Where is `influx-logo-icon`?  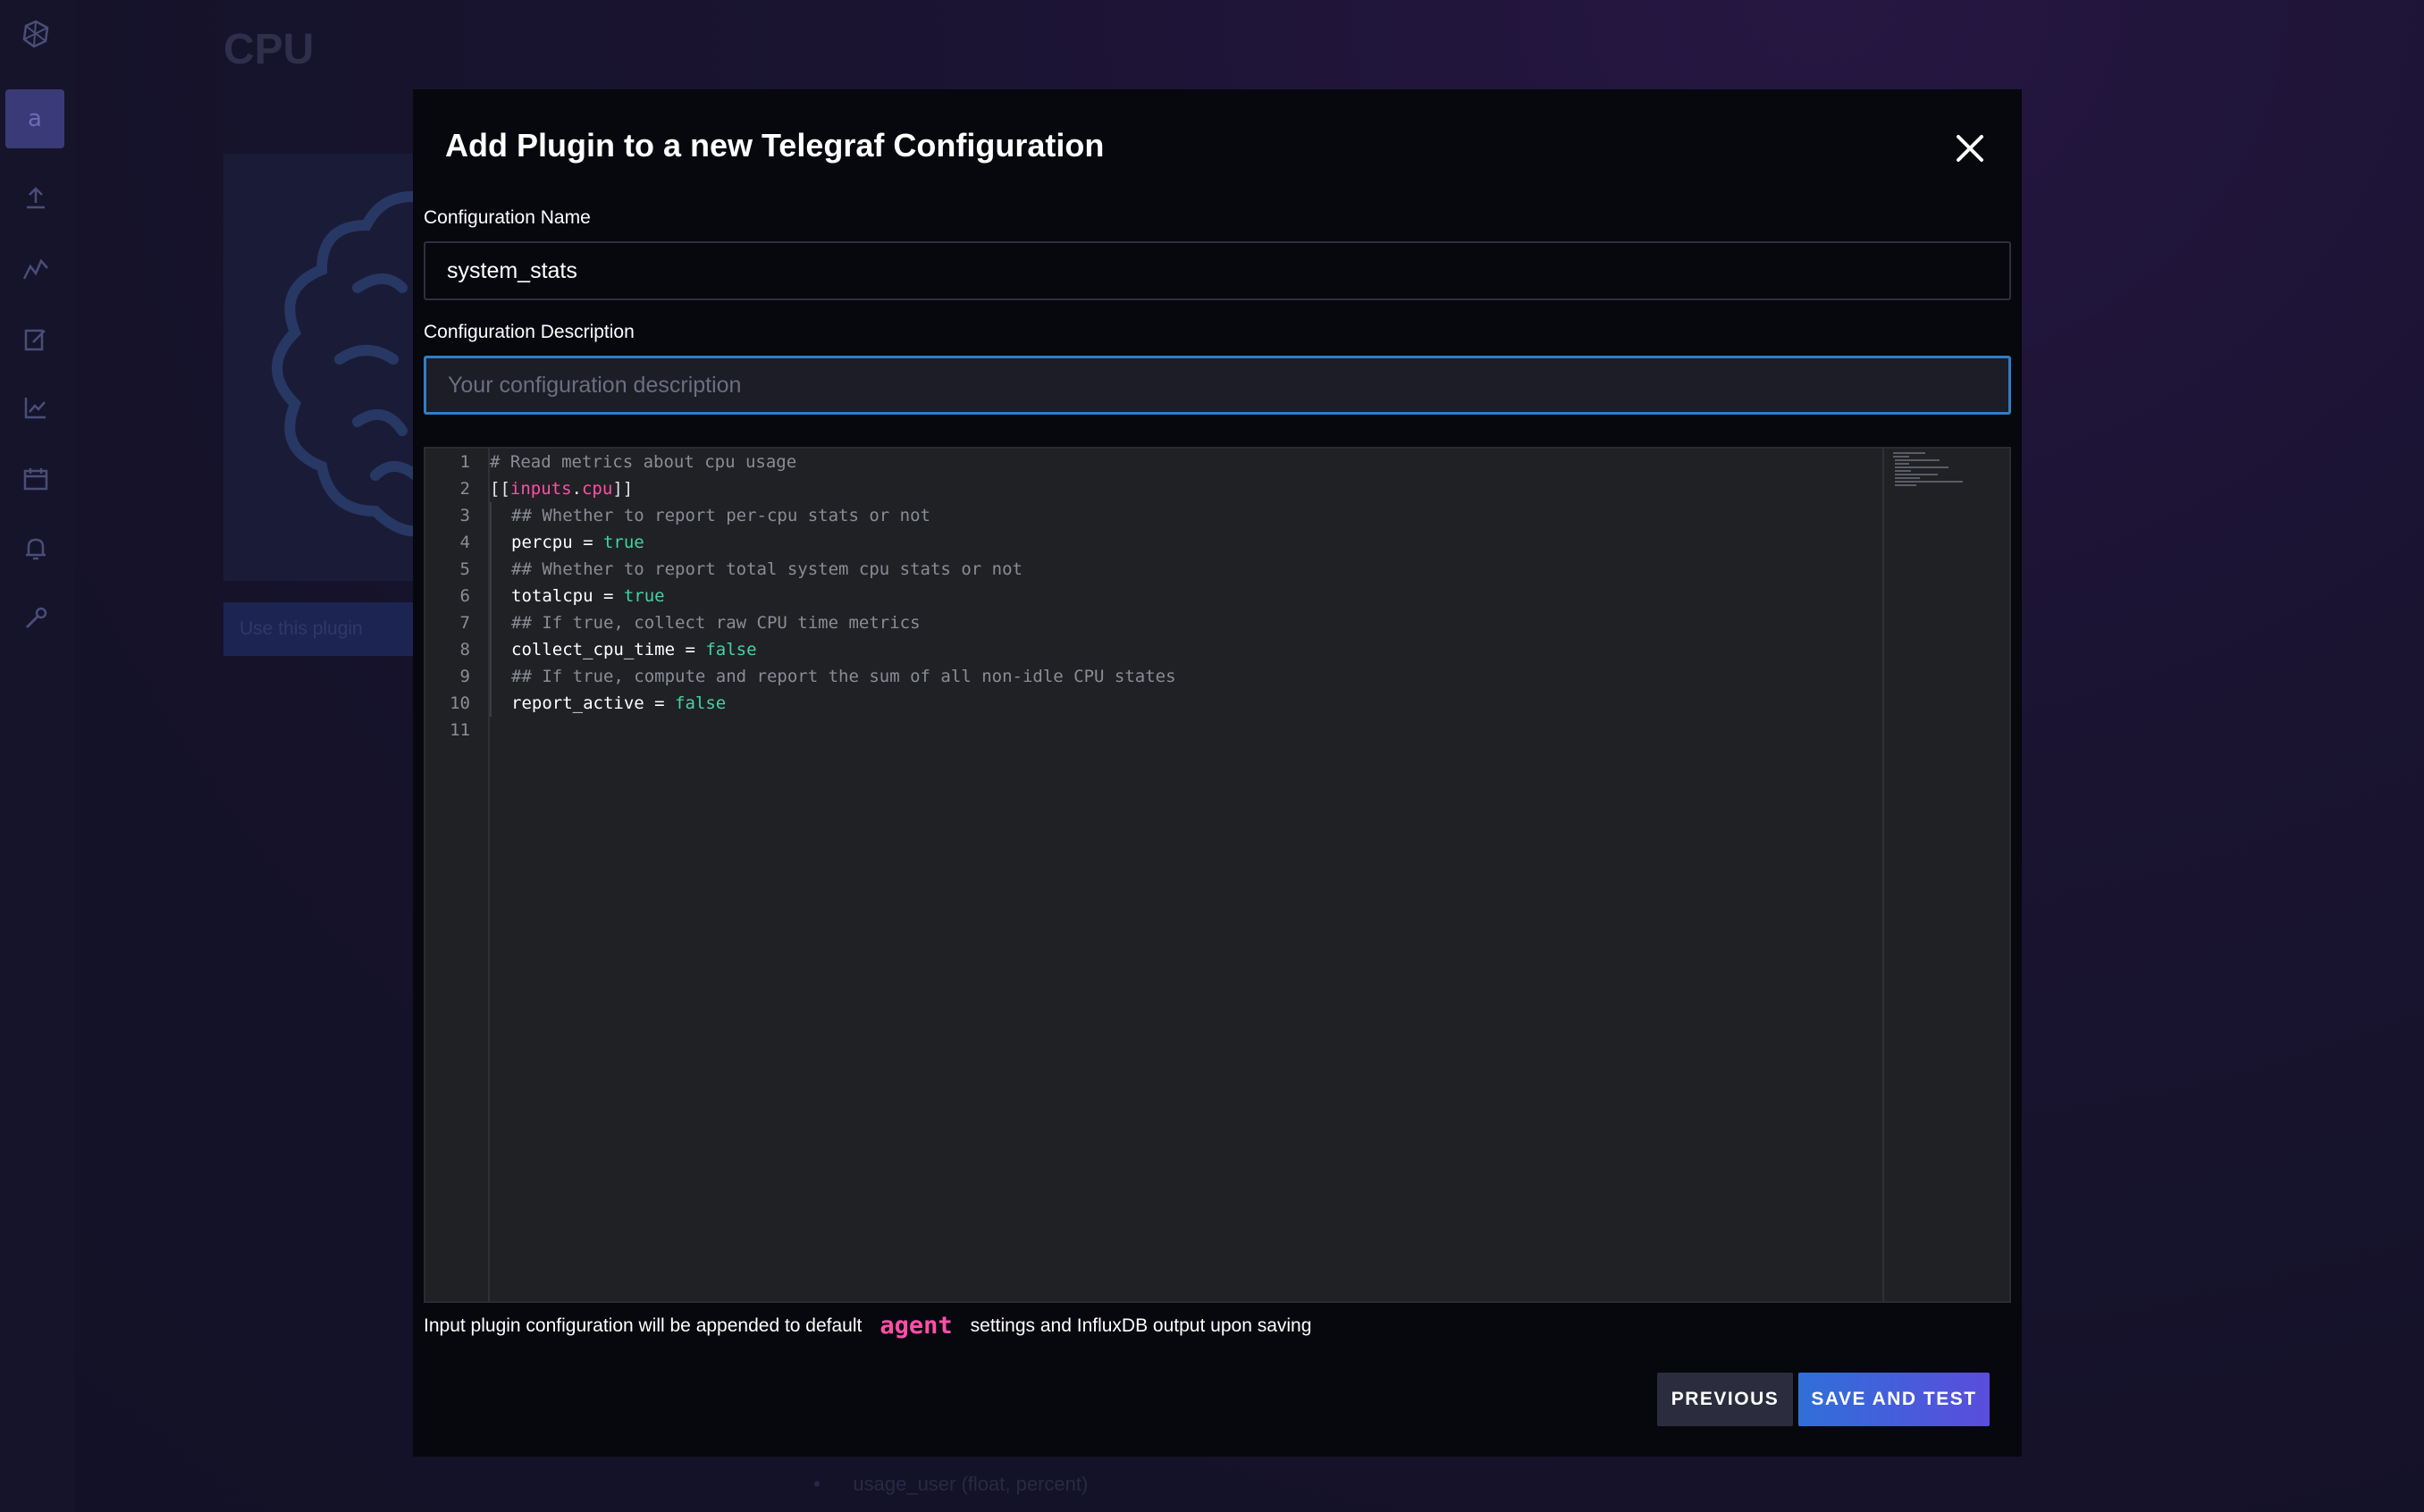 influx-logo-icon is located at coordinates (36, 34).